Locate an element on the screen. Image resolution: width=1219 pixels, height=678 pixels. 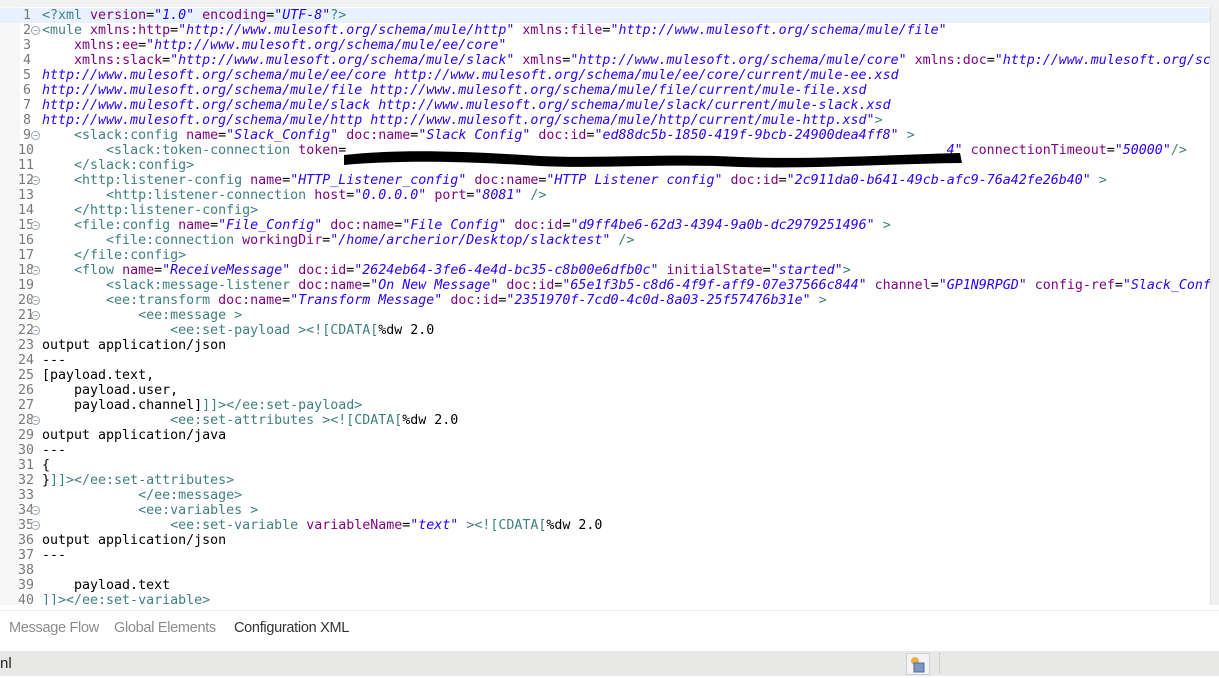
line-number: 1 is located at coordinates (26, 15).